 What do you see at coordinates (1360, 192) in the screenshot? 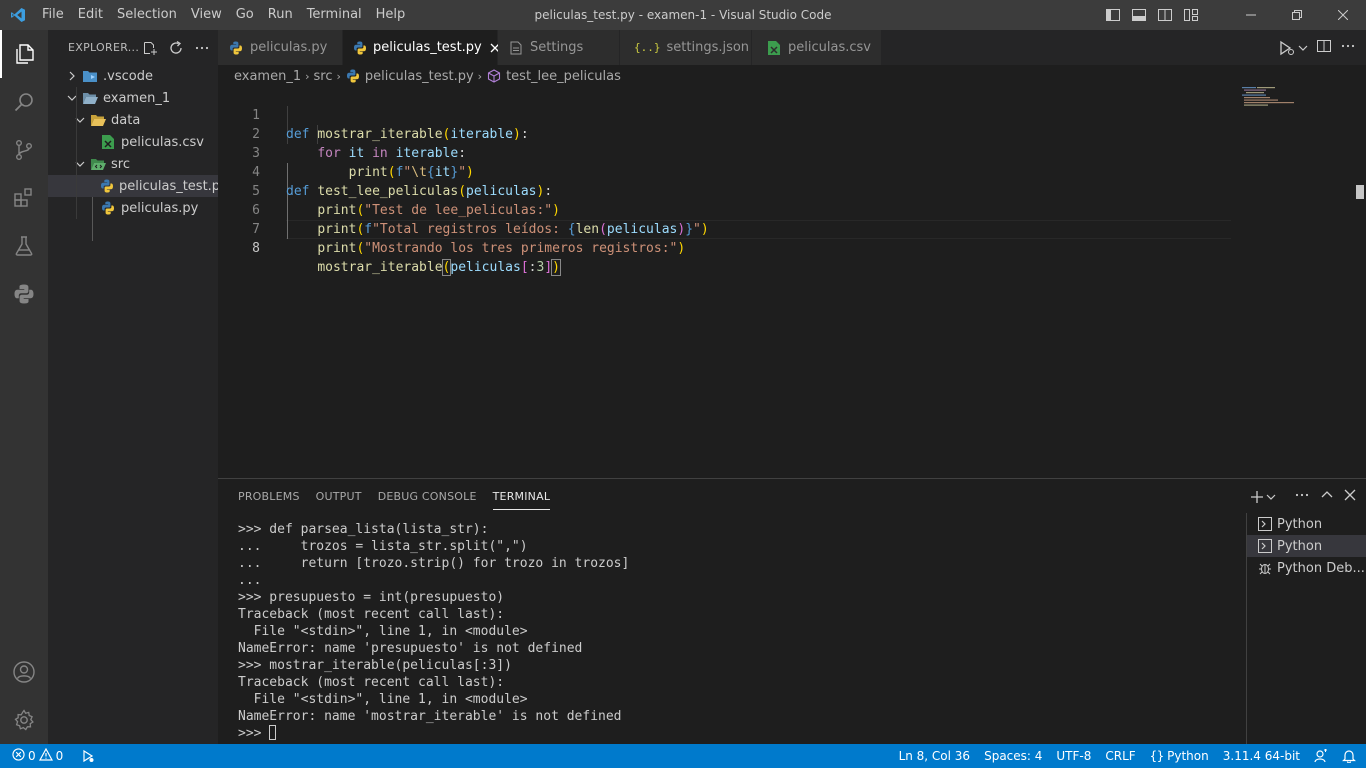
I see `overview-ruler-cursor` at bounding box center [1360, 192].